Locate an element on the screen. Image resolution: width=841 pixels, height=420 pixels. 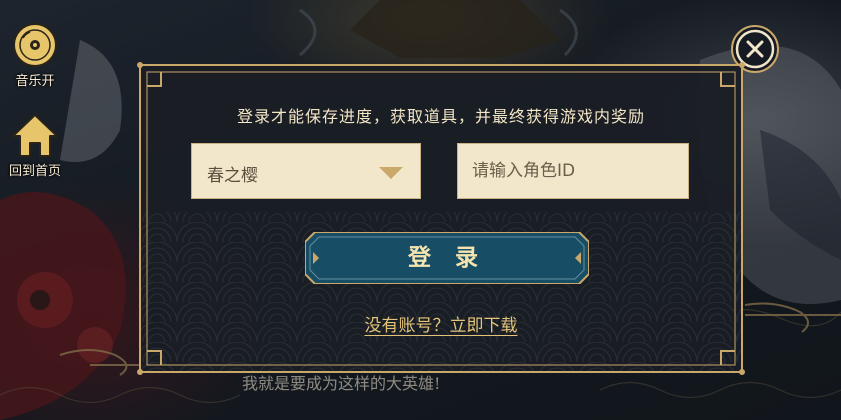
download-register-link: 没有账号？立即下载 is located at coordinates (441, 326).